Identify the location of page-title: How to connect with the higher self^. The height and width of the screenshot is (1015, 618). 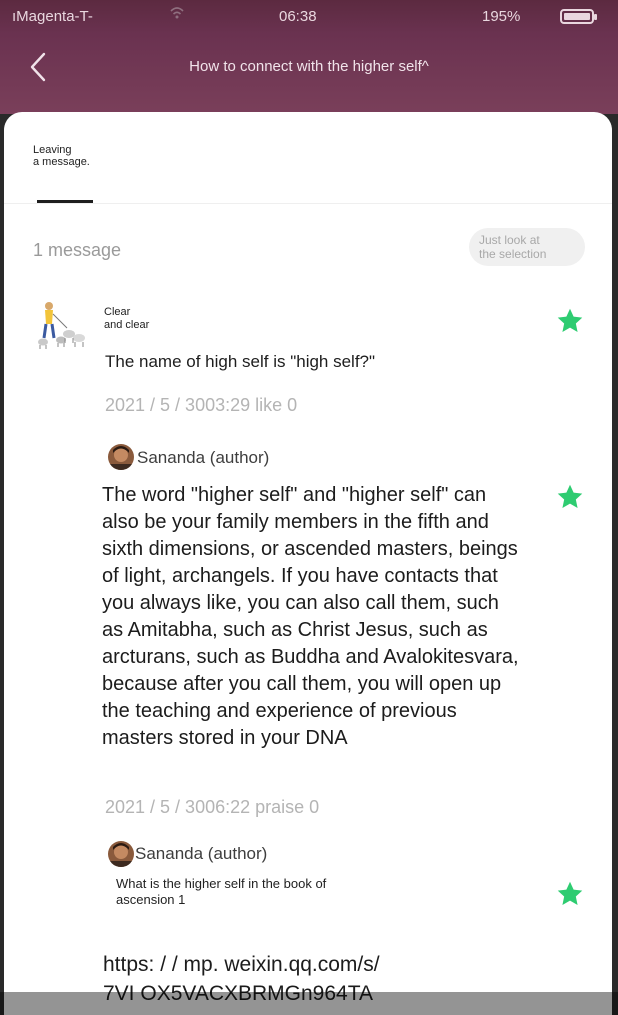
(309, 66).